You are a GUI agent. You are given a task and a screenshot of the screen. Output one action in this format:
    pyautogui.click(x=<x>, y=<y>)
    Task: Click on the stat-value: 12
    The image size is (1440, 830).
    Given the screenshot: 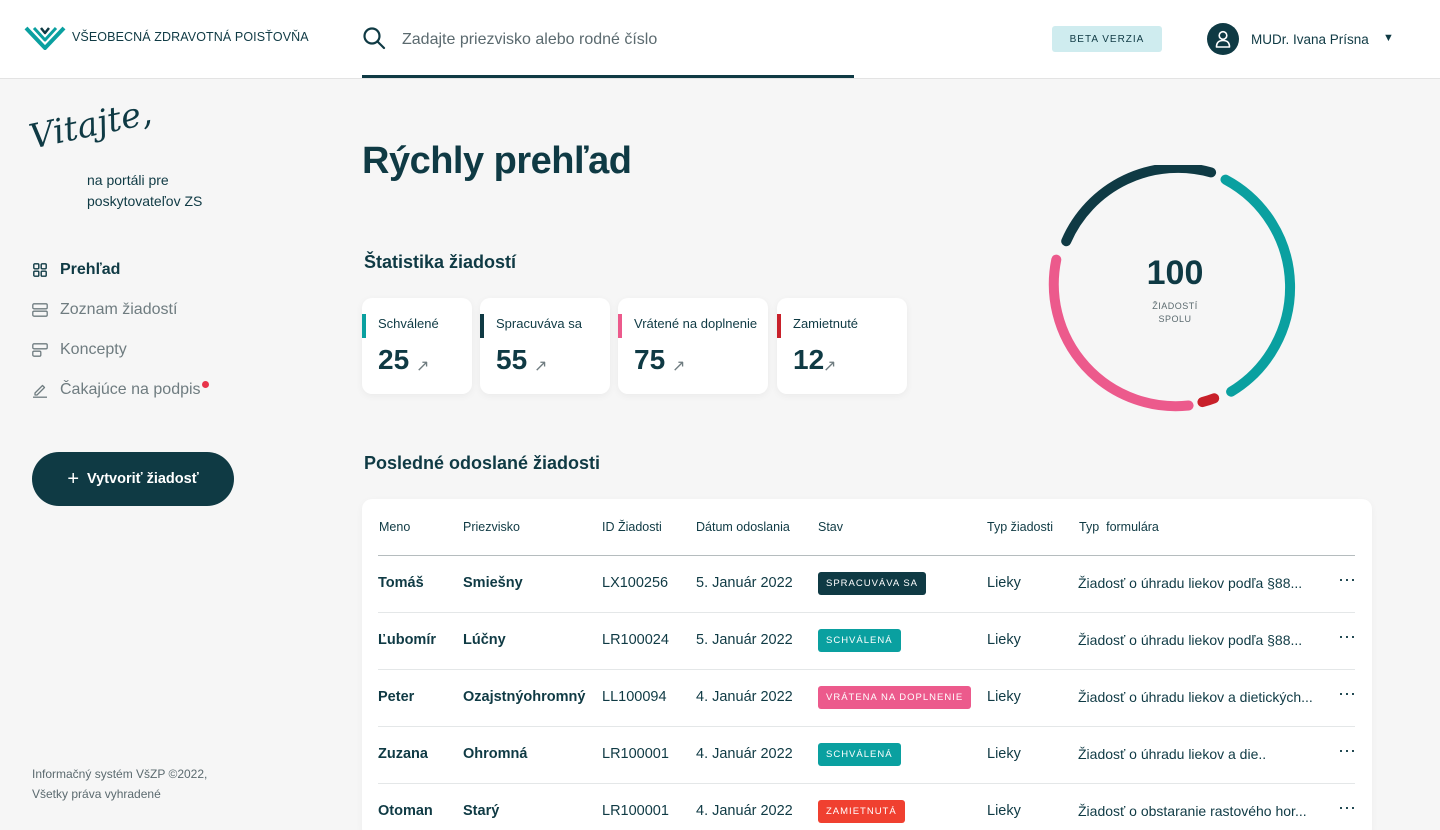 What is the action you would take?
    pyautogui.click(x=809, y=359)
    